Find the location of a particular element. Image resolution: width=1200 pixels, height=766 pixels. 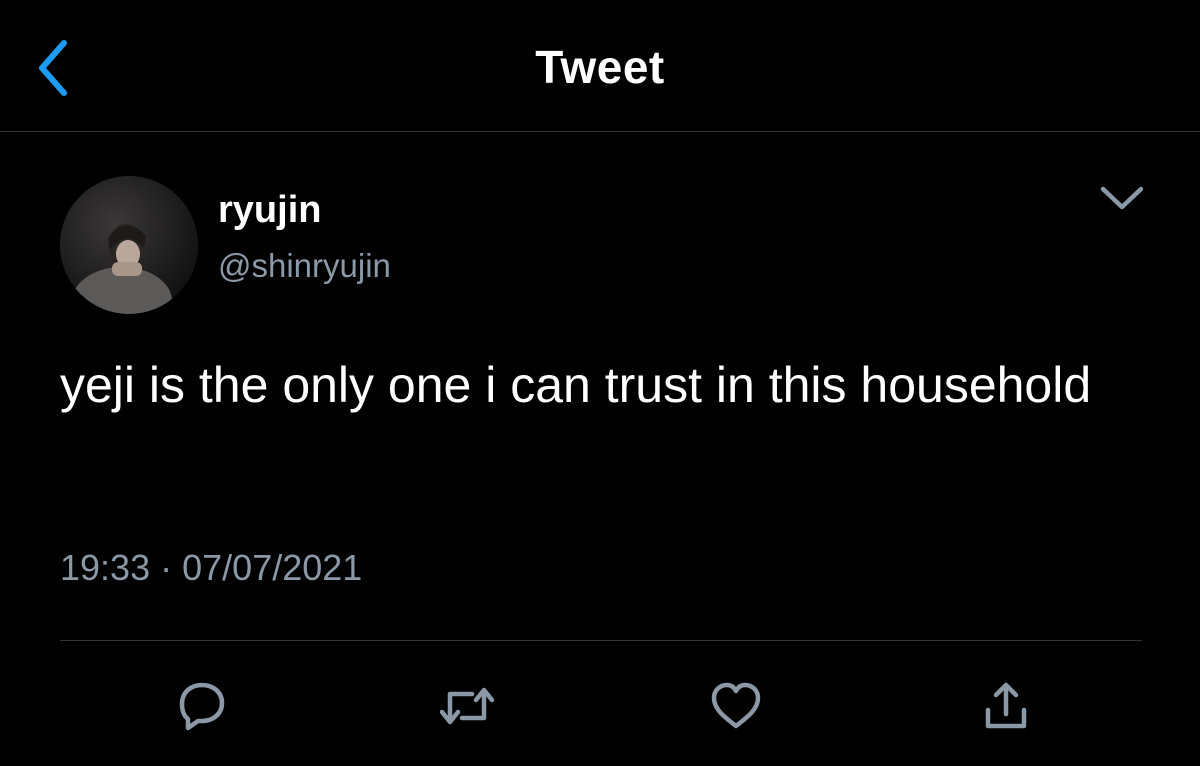

like-button is located at coordinates (736, 706).